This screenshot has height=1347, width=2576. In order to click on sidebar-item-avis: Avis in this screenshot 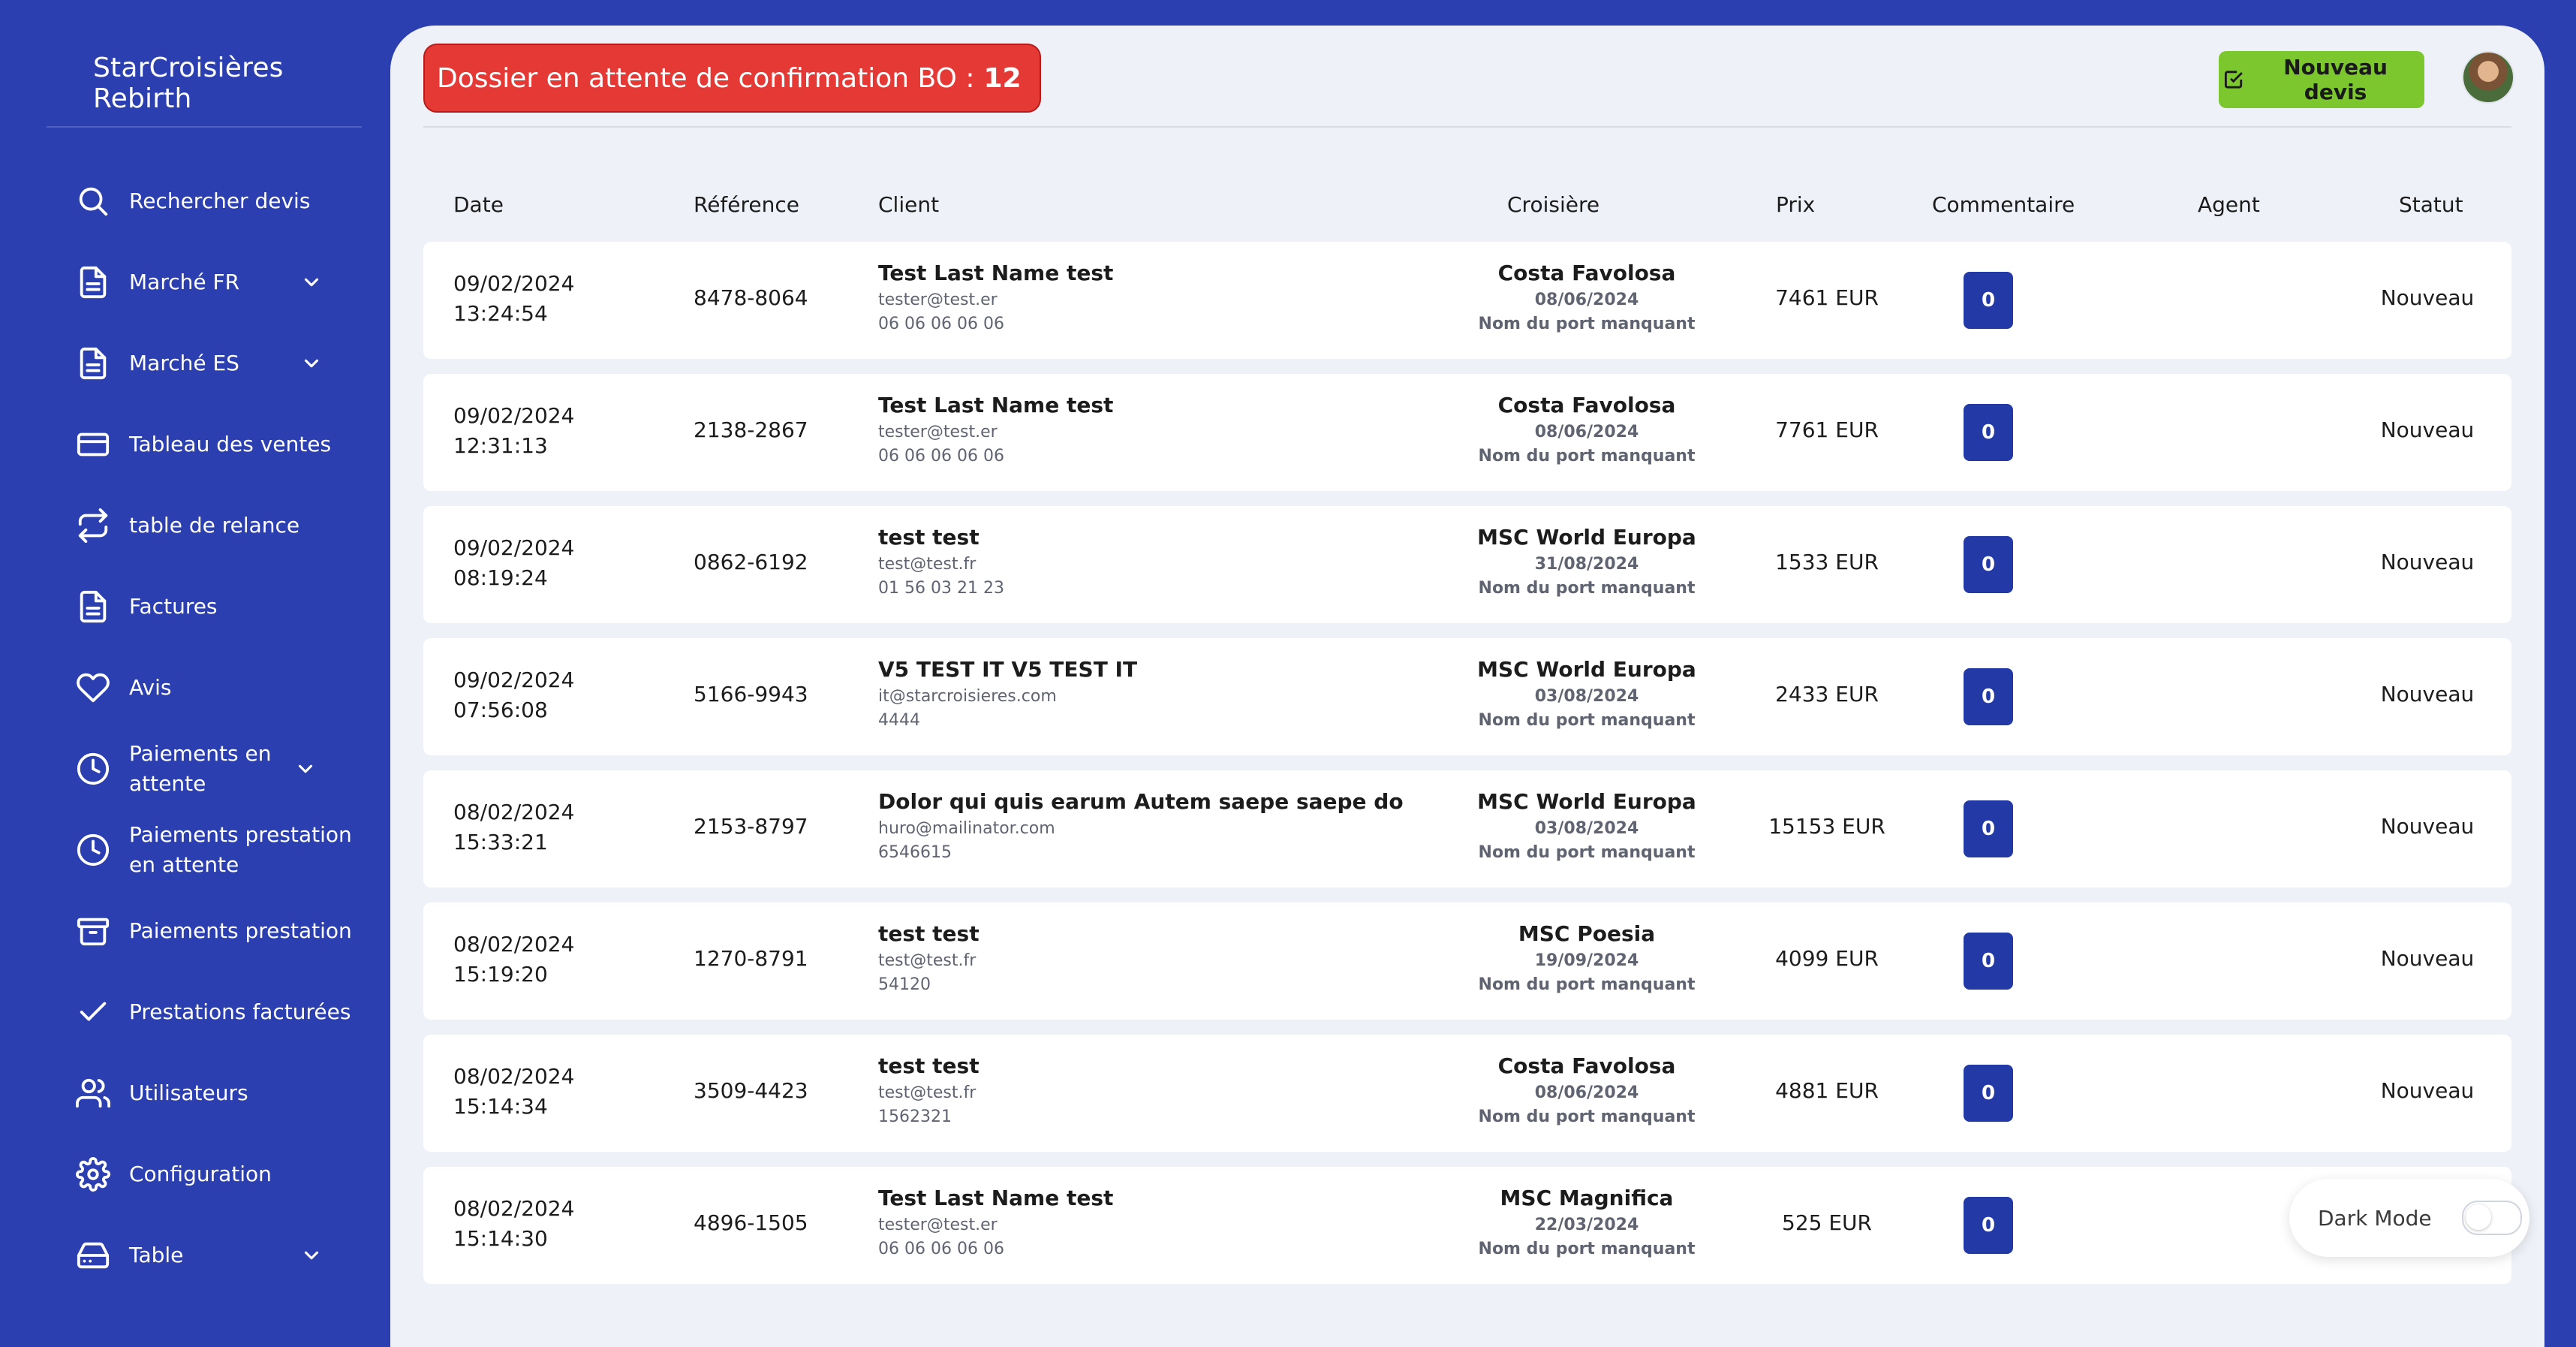, I will do `click(218, 688)`.